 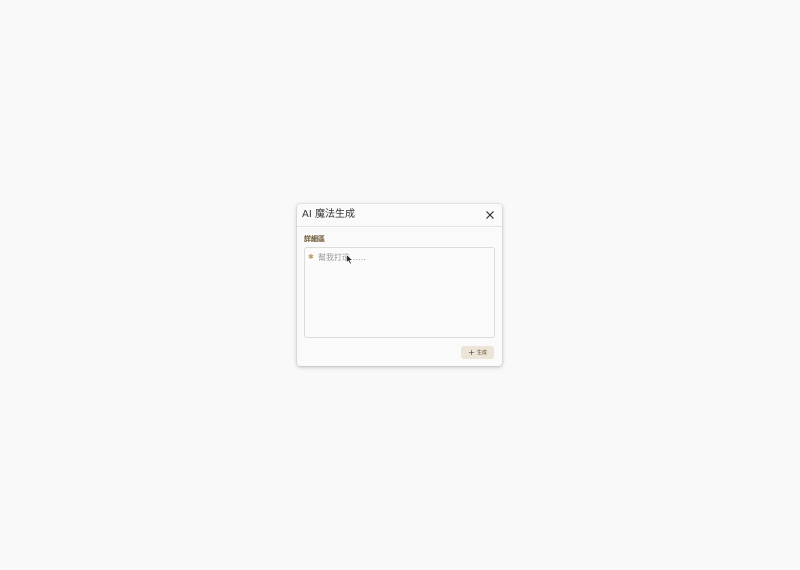 What do you see at coordinates (481, 352) in the screenshot?
I see `generate-button-label: 生成` at bounding box center [481, 352].